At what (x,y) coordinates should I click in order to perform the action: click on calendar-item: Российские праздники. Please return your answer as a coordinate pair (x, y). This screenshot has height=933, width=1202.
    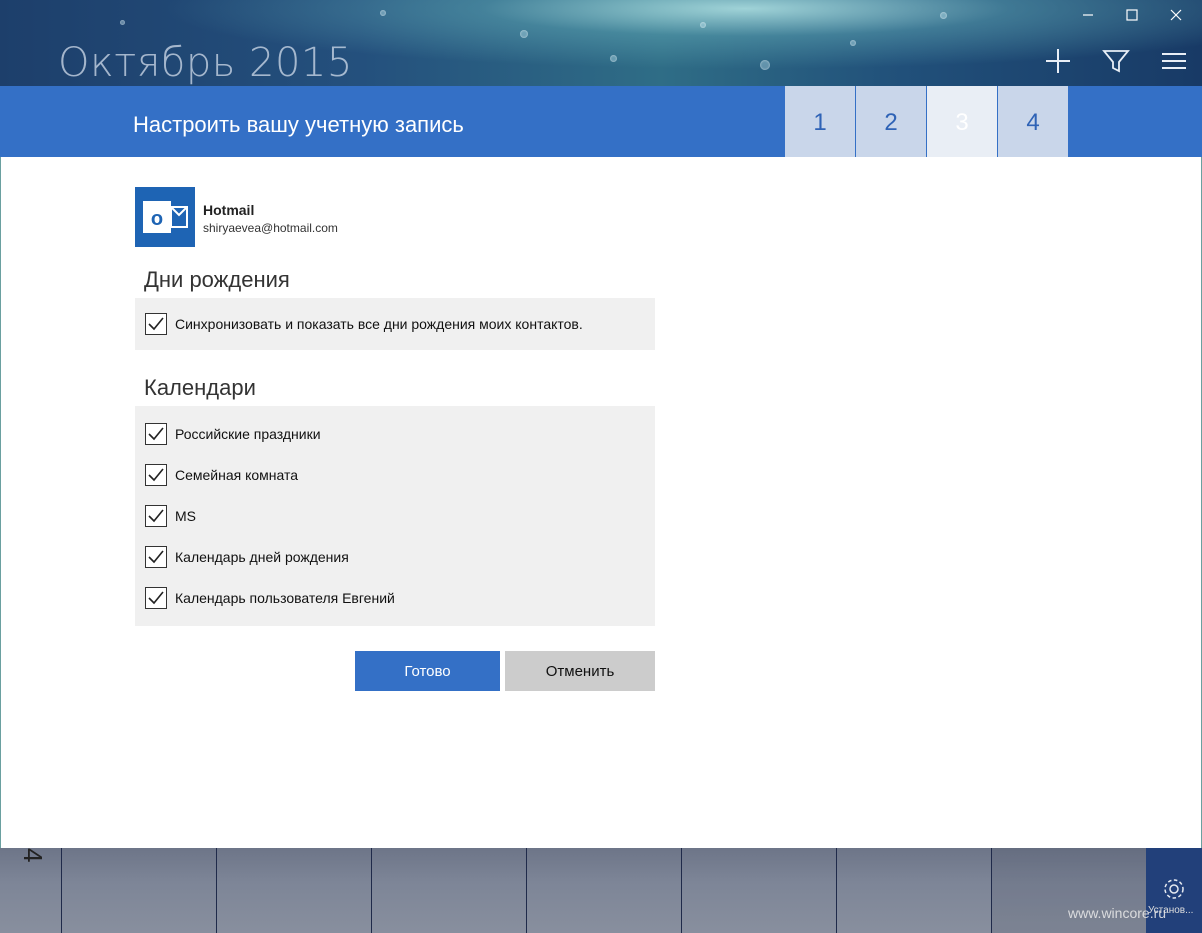
    Looking at the image, I should click on (233, 434).